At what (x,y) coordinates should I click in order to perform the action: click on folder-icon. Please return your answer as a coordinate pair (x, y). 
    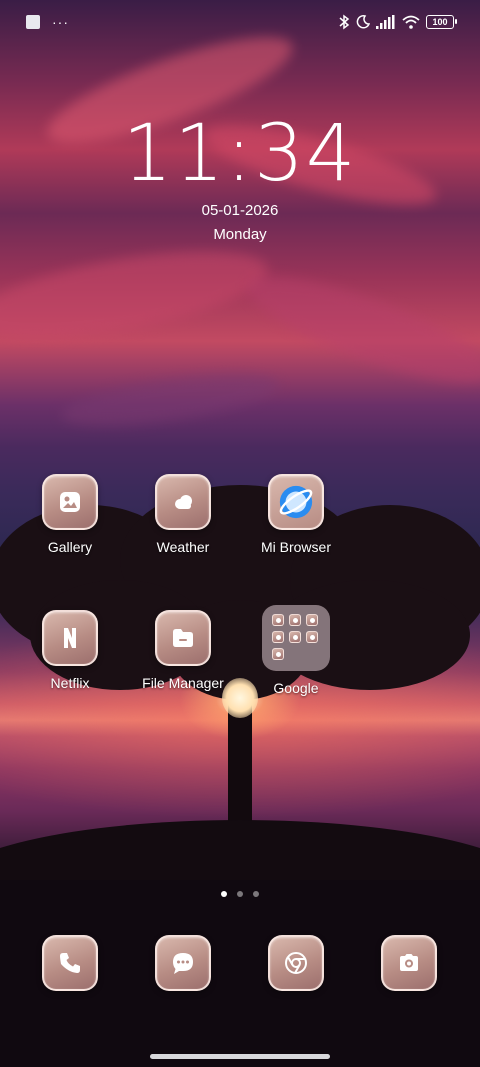
    Looking at the image, I should click on (183, 638).